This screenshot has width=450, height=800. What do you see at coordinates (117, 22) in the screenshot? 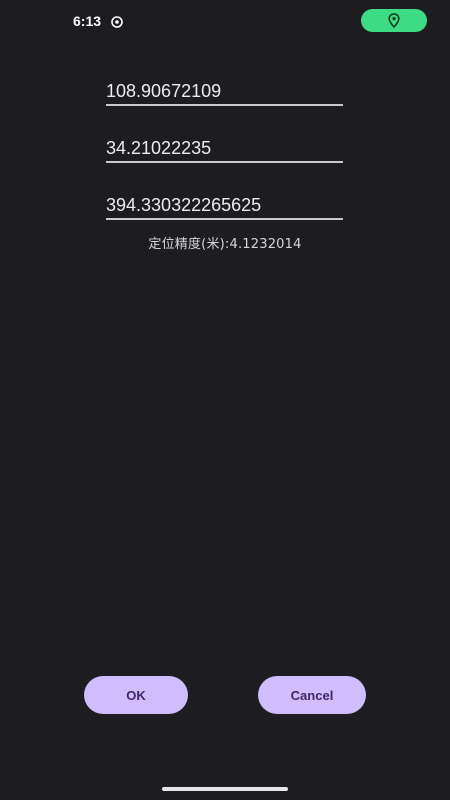
I see `eye-icon` at bounding box center [117, 22].